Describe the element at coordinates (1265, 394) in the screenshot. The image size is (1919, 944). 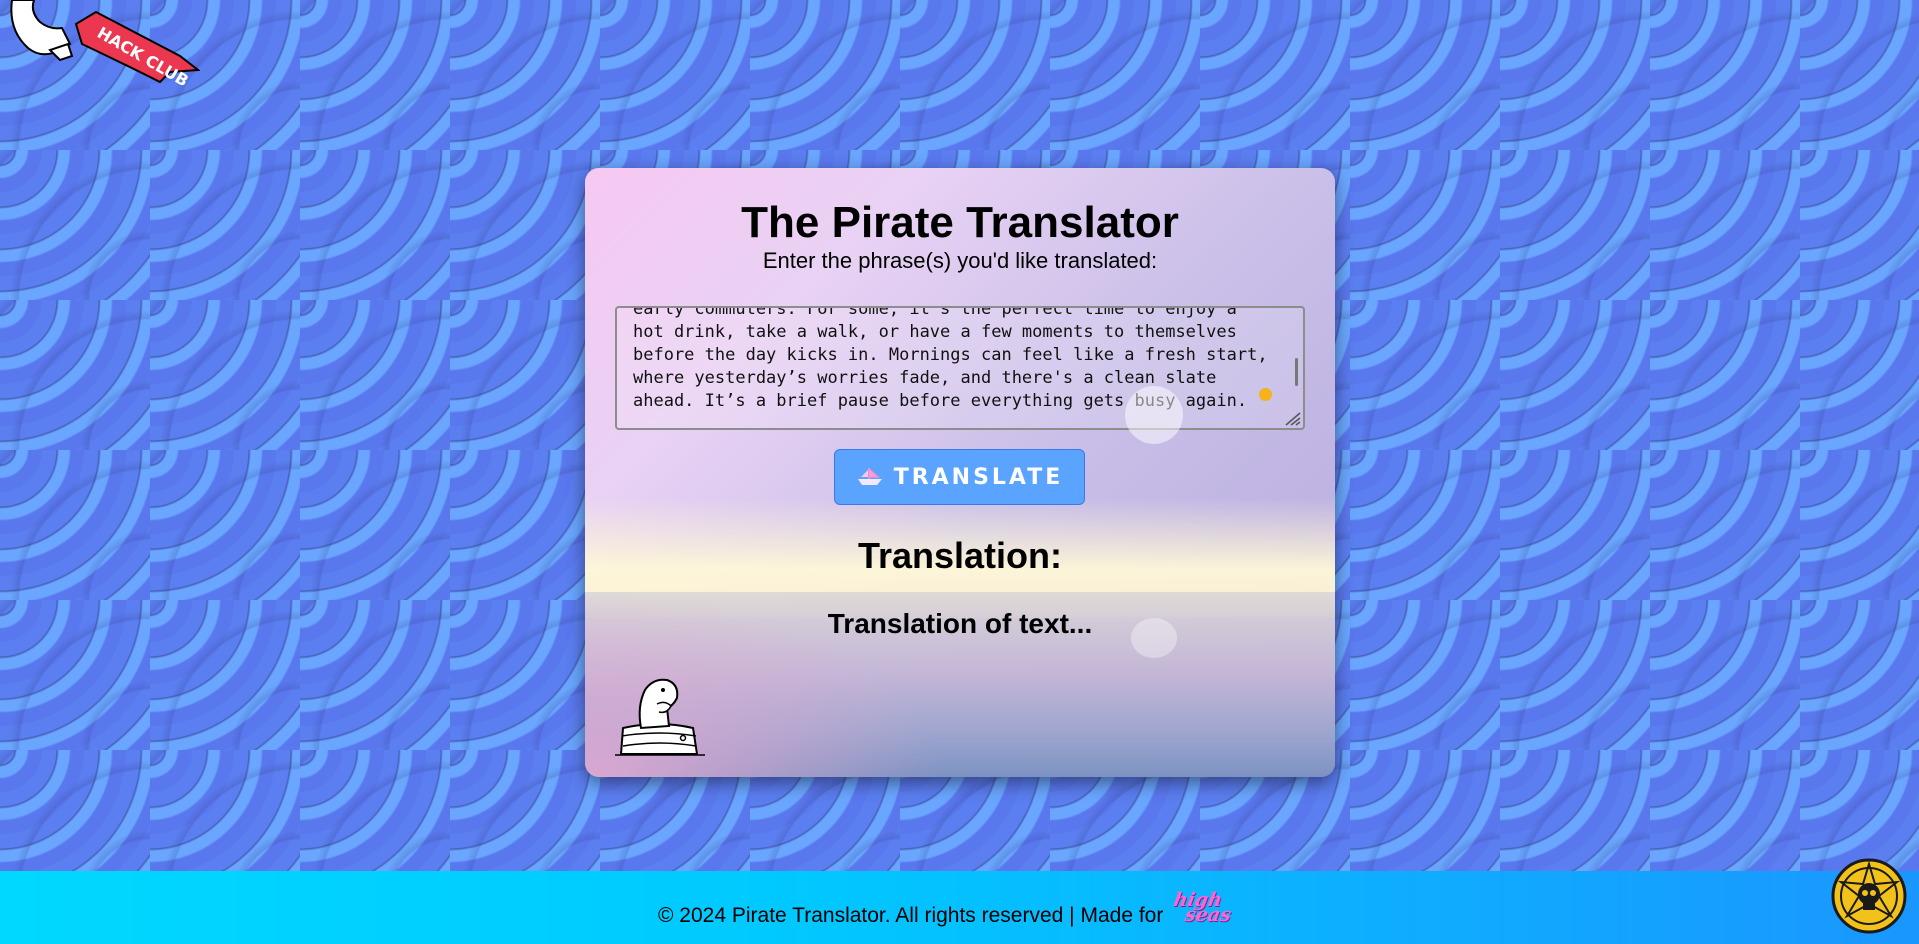
I see `cursor-dot` at that location.